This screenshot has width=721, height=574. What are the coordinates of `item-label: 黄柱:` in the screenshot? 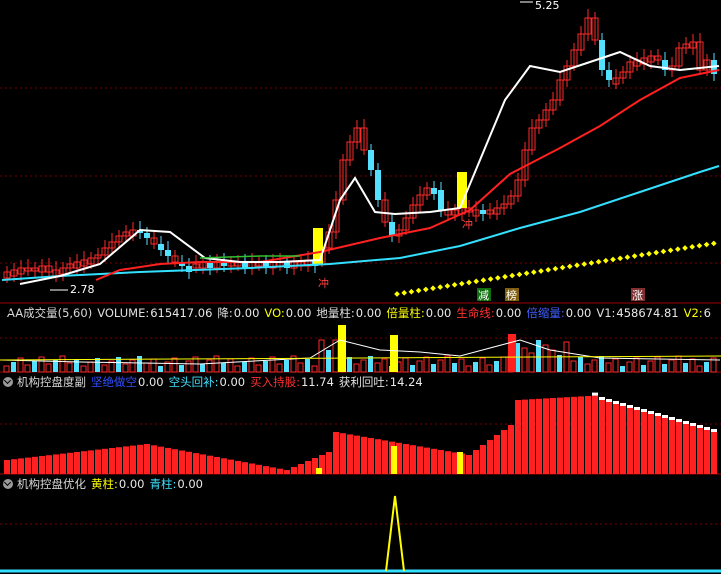 It's located at (104, 484).